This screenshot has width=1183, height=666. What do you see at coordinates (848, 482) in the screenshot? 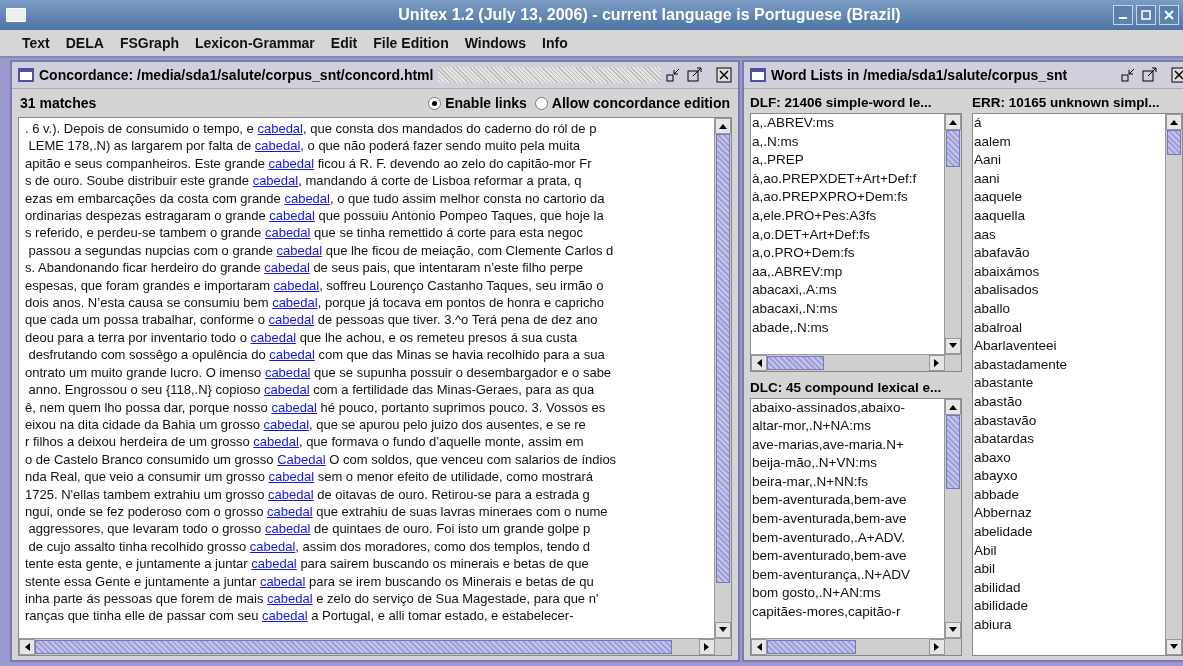
I see `list-item: beira-mar,.N+NN:fs` at bounding box center [848, 482].